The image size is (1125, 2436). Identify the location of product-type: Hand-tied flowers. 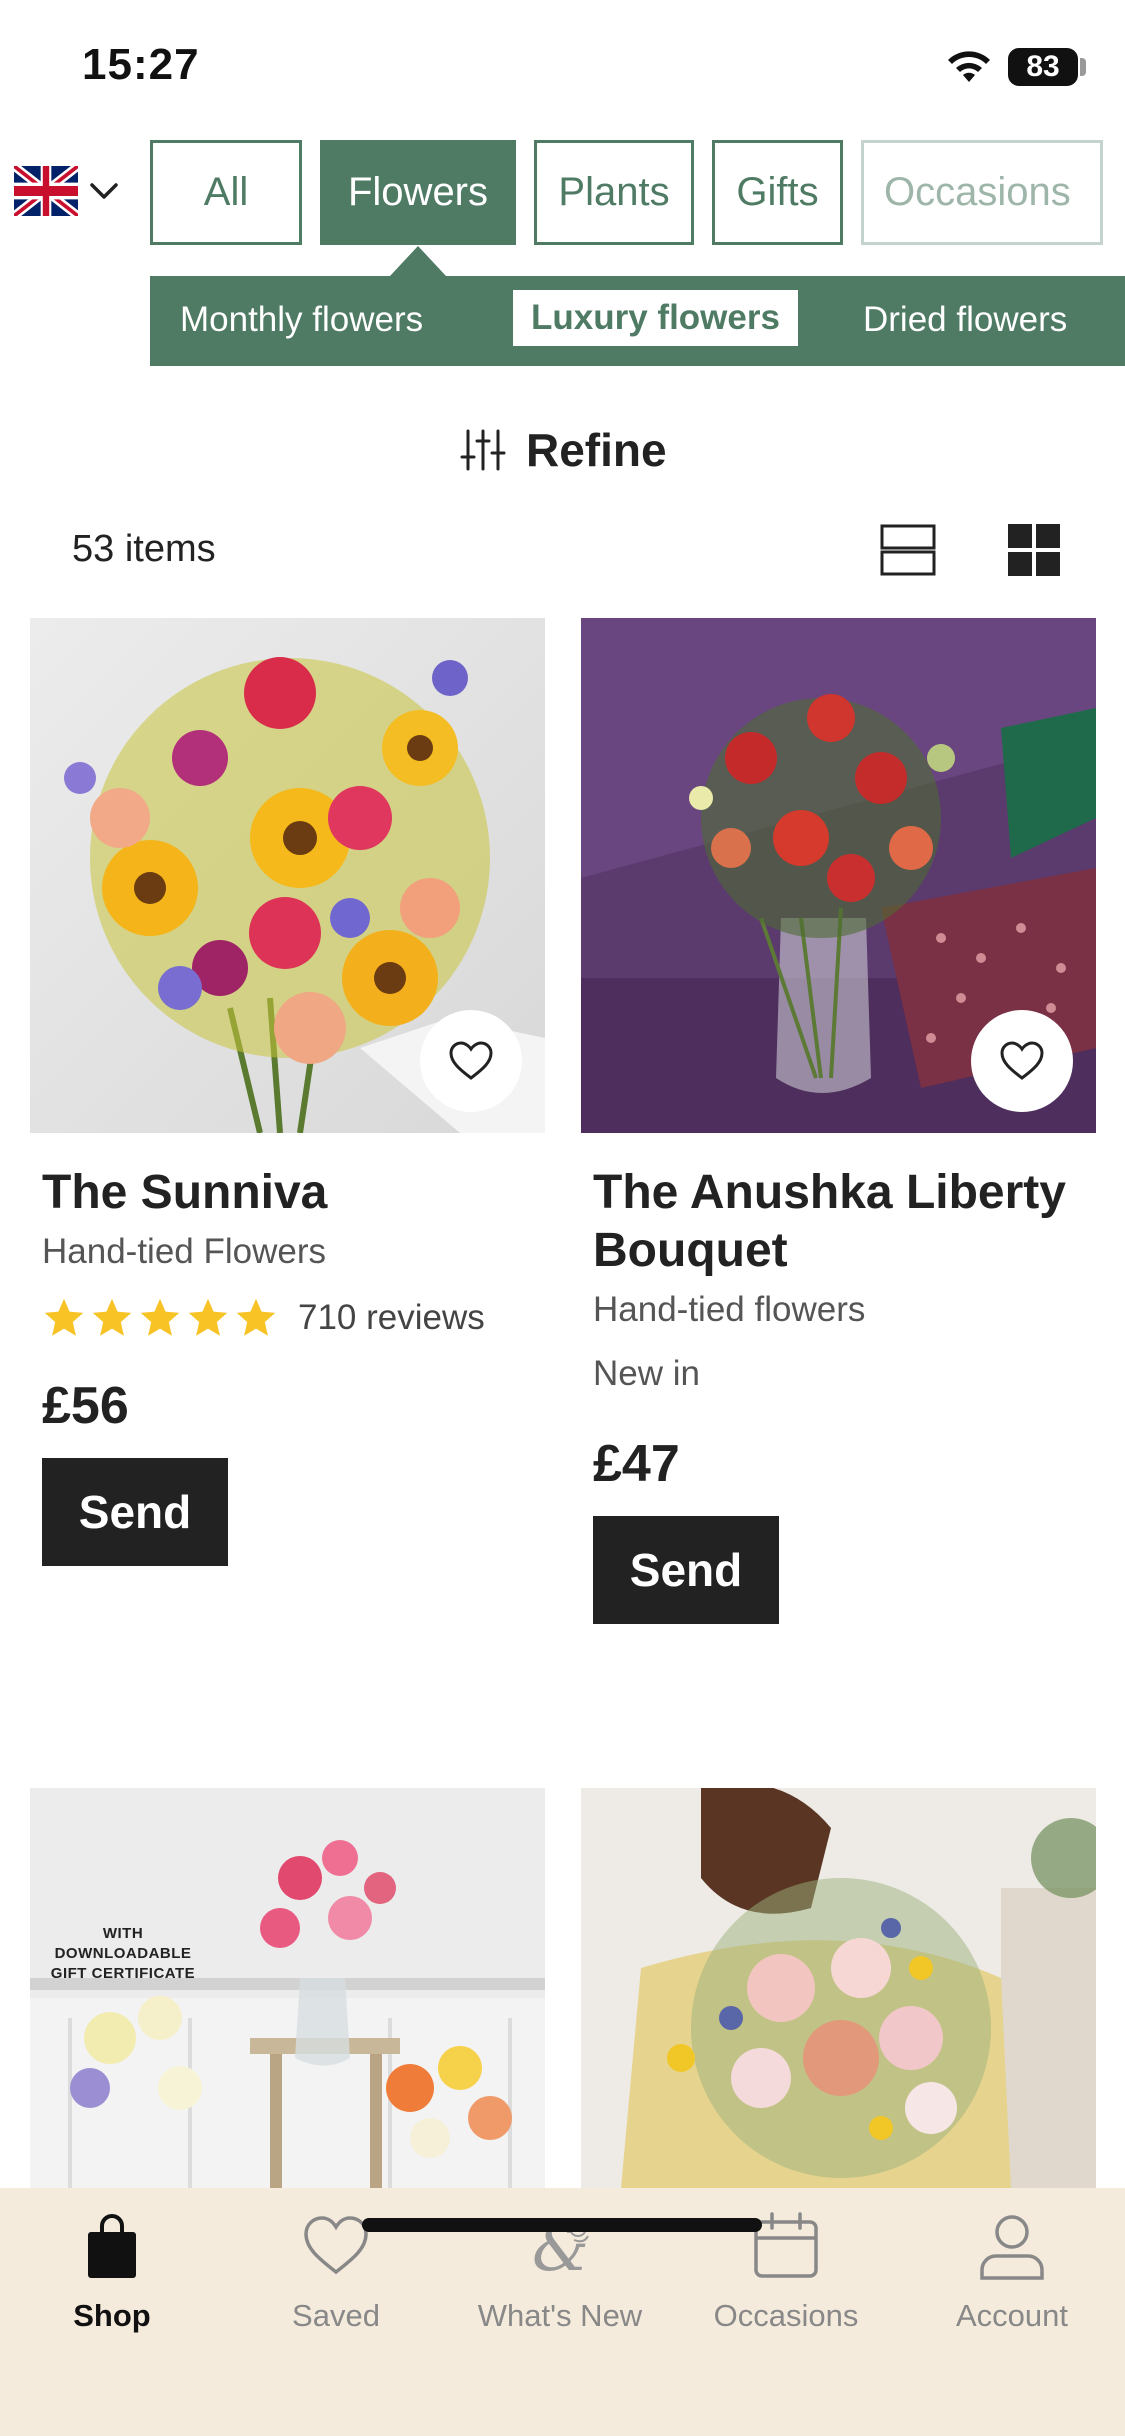
(729, 1309).